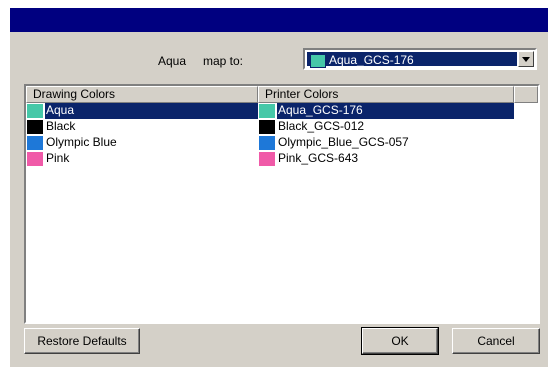 The width and height of the screenshot is (548, 367). Describe the element at coordinates (321, 126) in the screenshot. I see `printer-color-name: Black_GCS-012` at that location.